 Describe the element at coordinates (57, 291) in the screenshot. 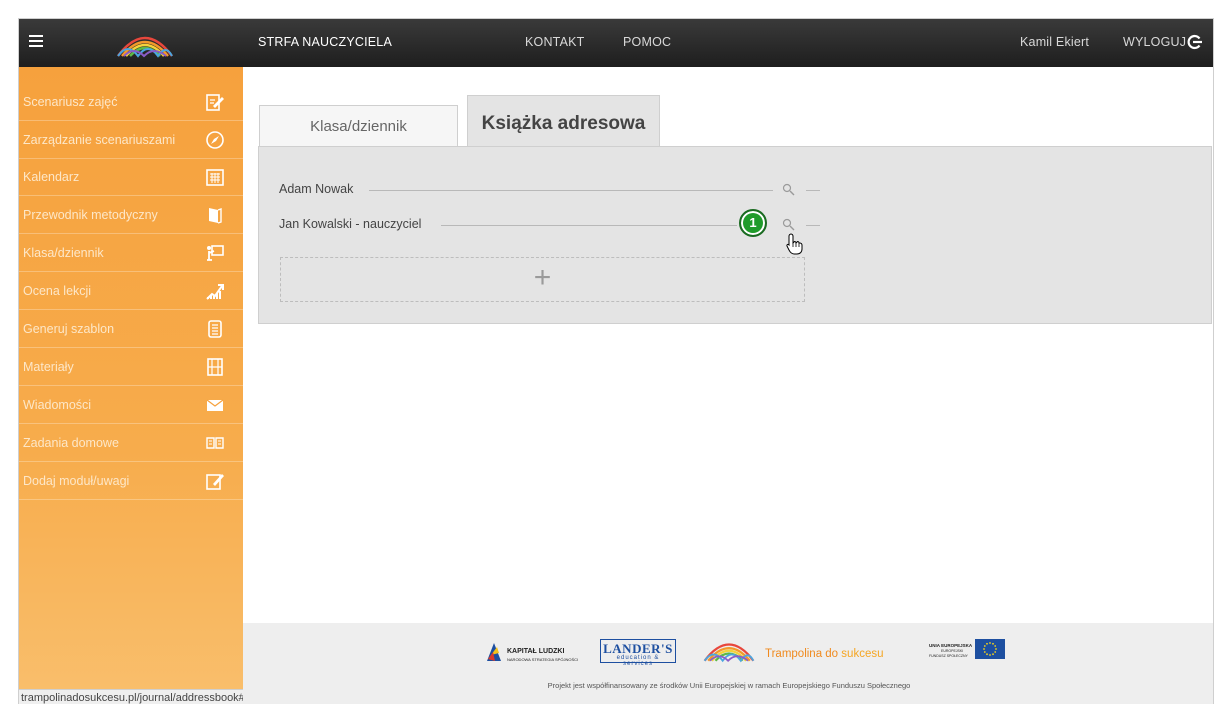

I see `sidebar-item-label: Ocena lekcji` at that location.